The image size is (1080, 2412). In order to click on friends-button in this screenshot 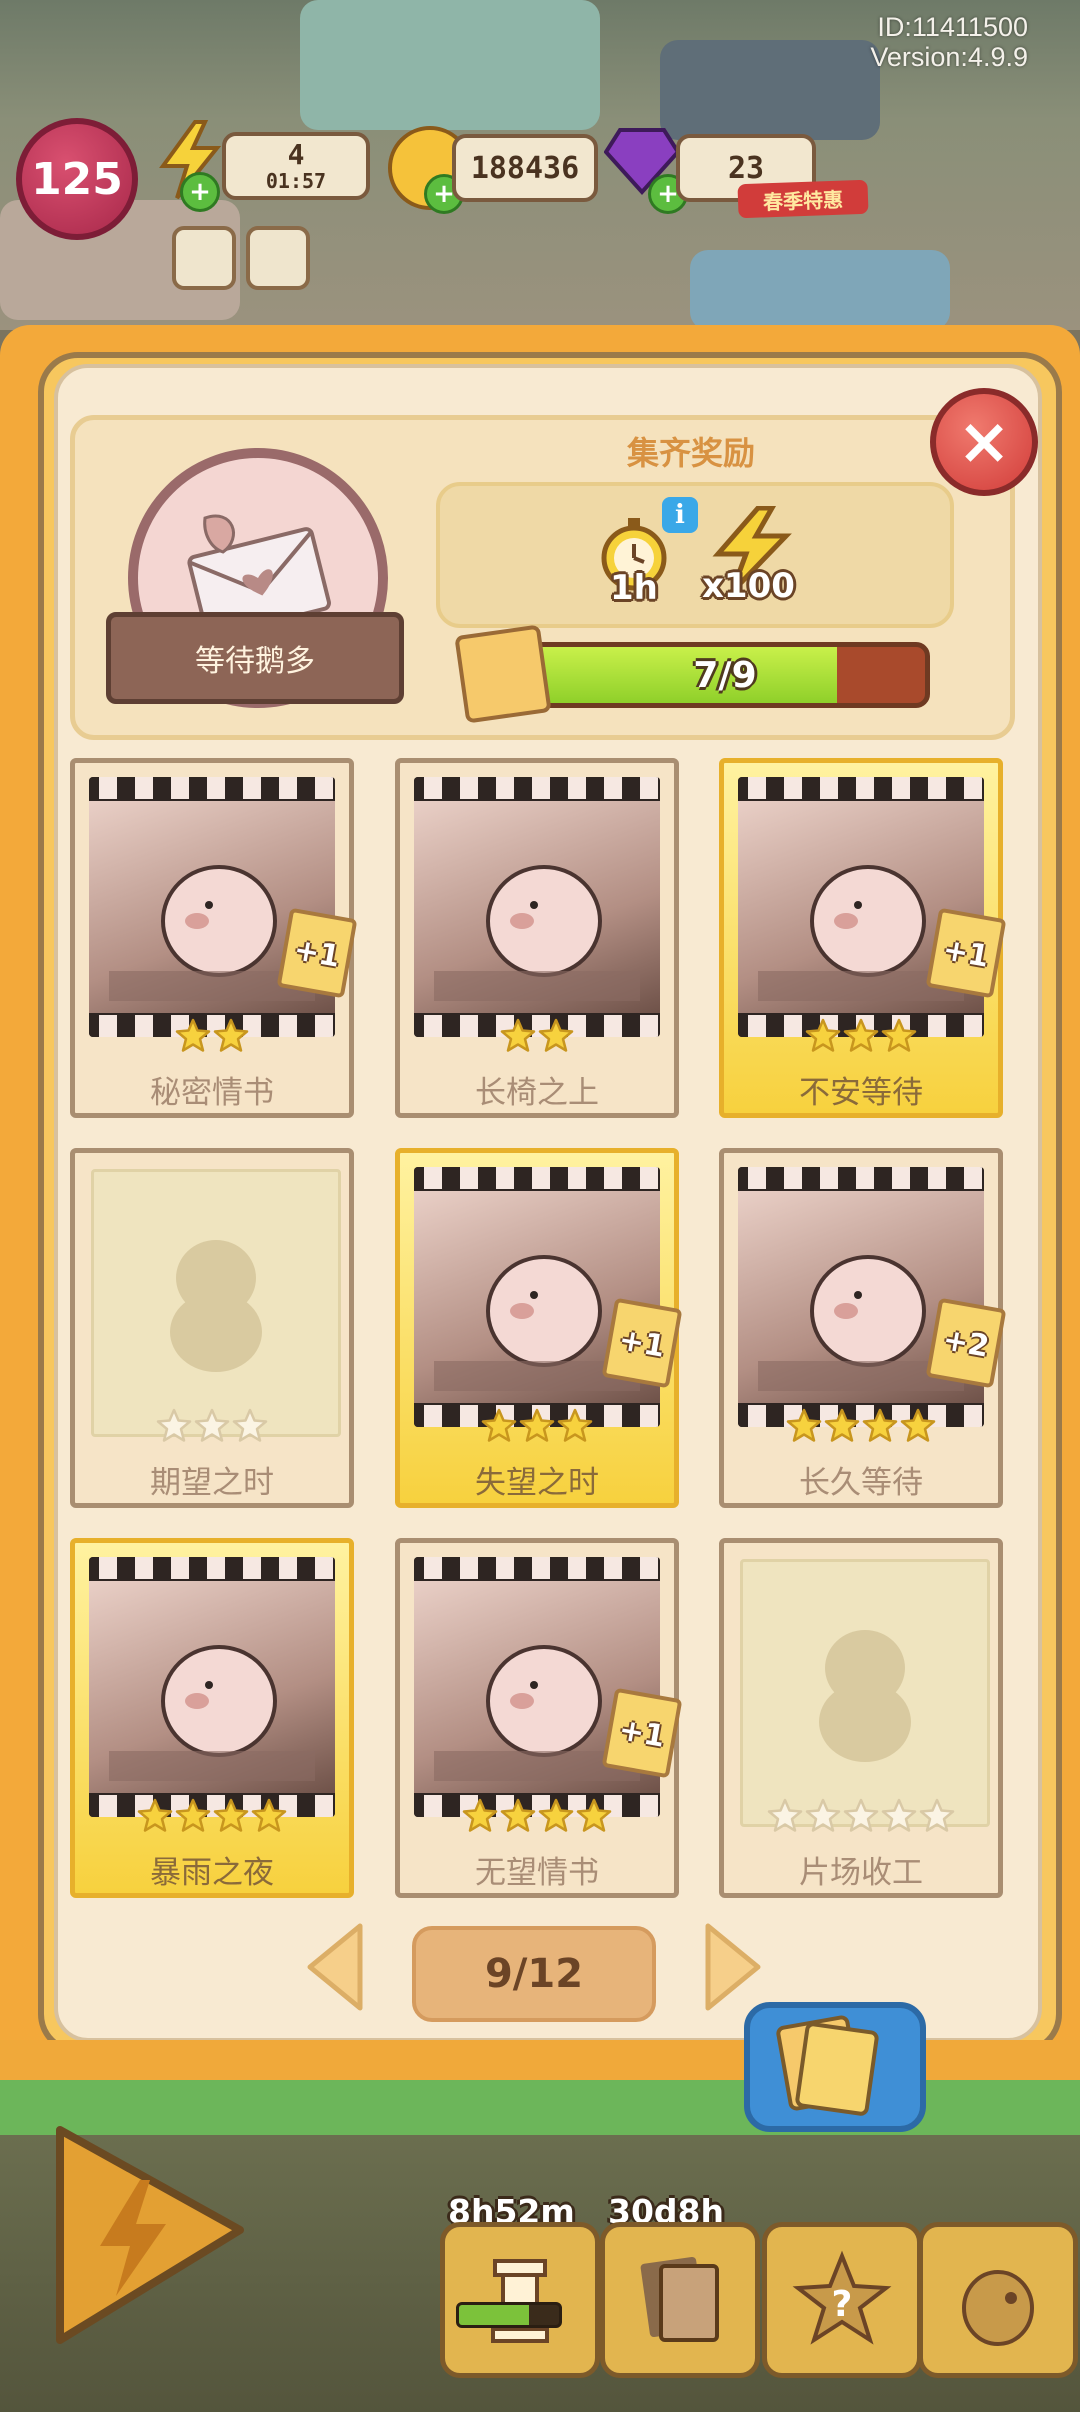, I will do `click(998, 2300)`.